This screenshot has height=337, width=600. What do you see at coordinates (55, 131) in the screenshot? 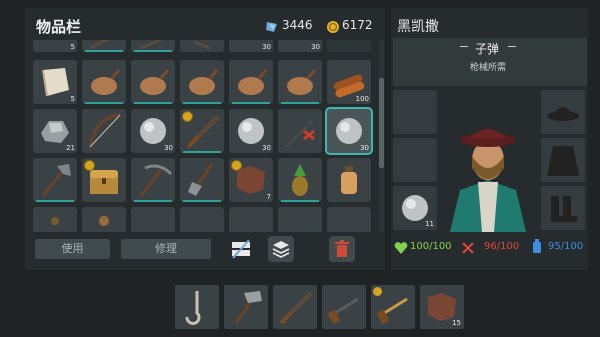
I see `inventory-slot: 21` at bounding box center [55, 131].